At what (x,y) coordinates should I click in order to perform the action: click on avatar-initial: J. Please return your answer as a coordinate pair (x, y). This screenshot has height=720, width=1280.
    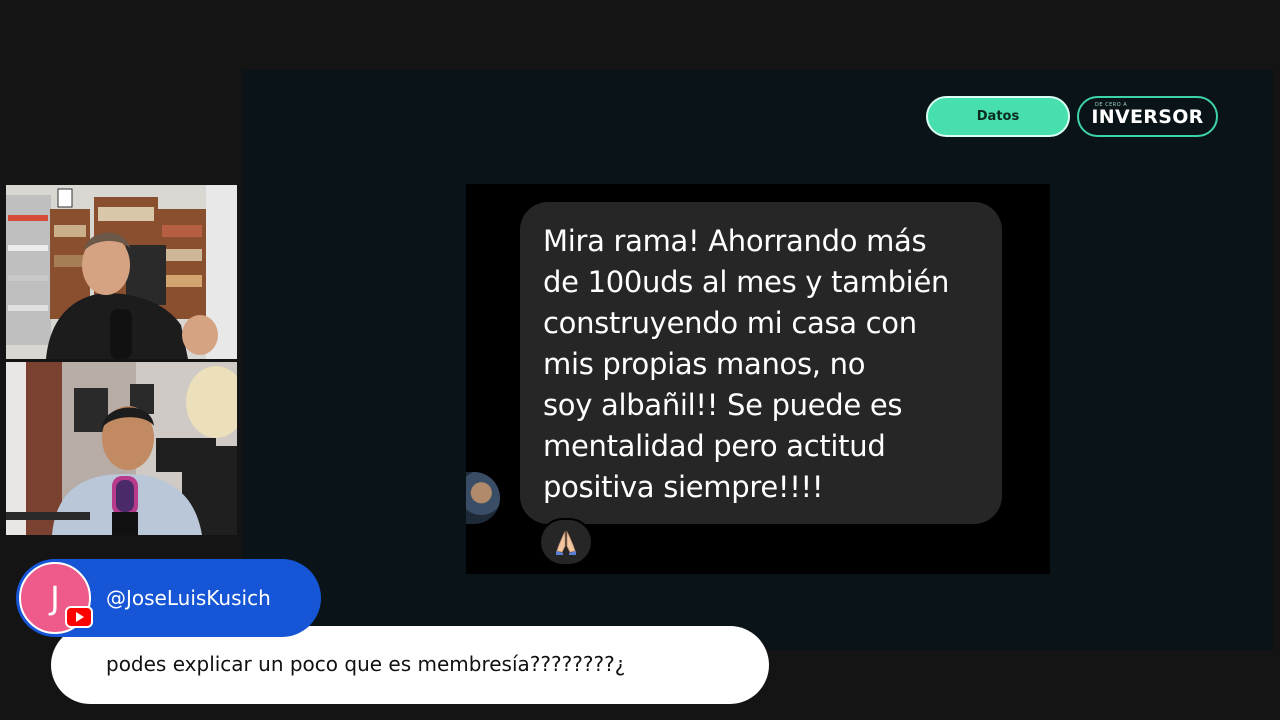
    Looking at the image, I should click on (55, 598).